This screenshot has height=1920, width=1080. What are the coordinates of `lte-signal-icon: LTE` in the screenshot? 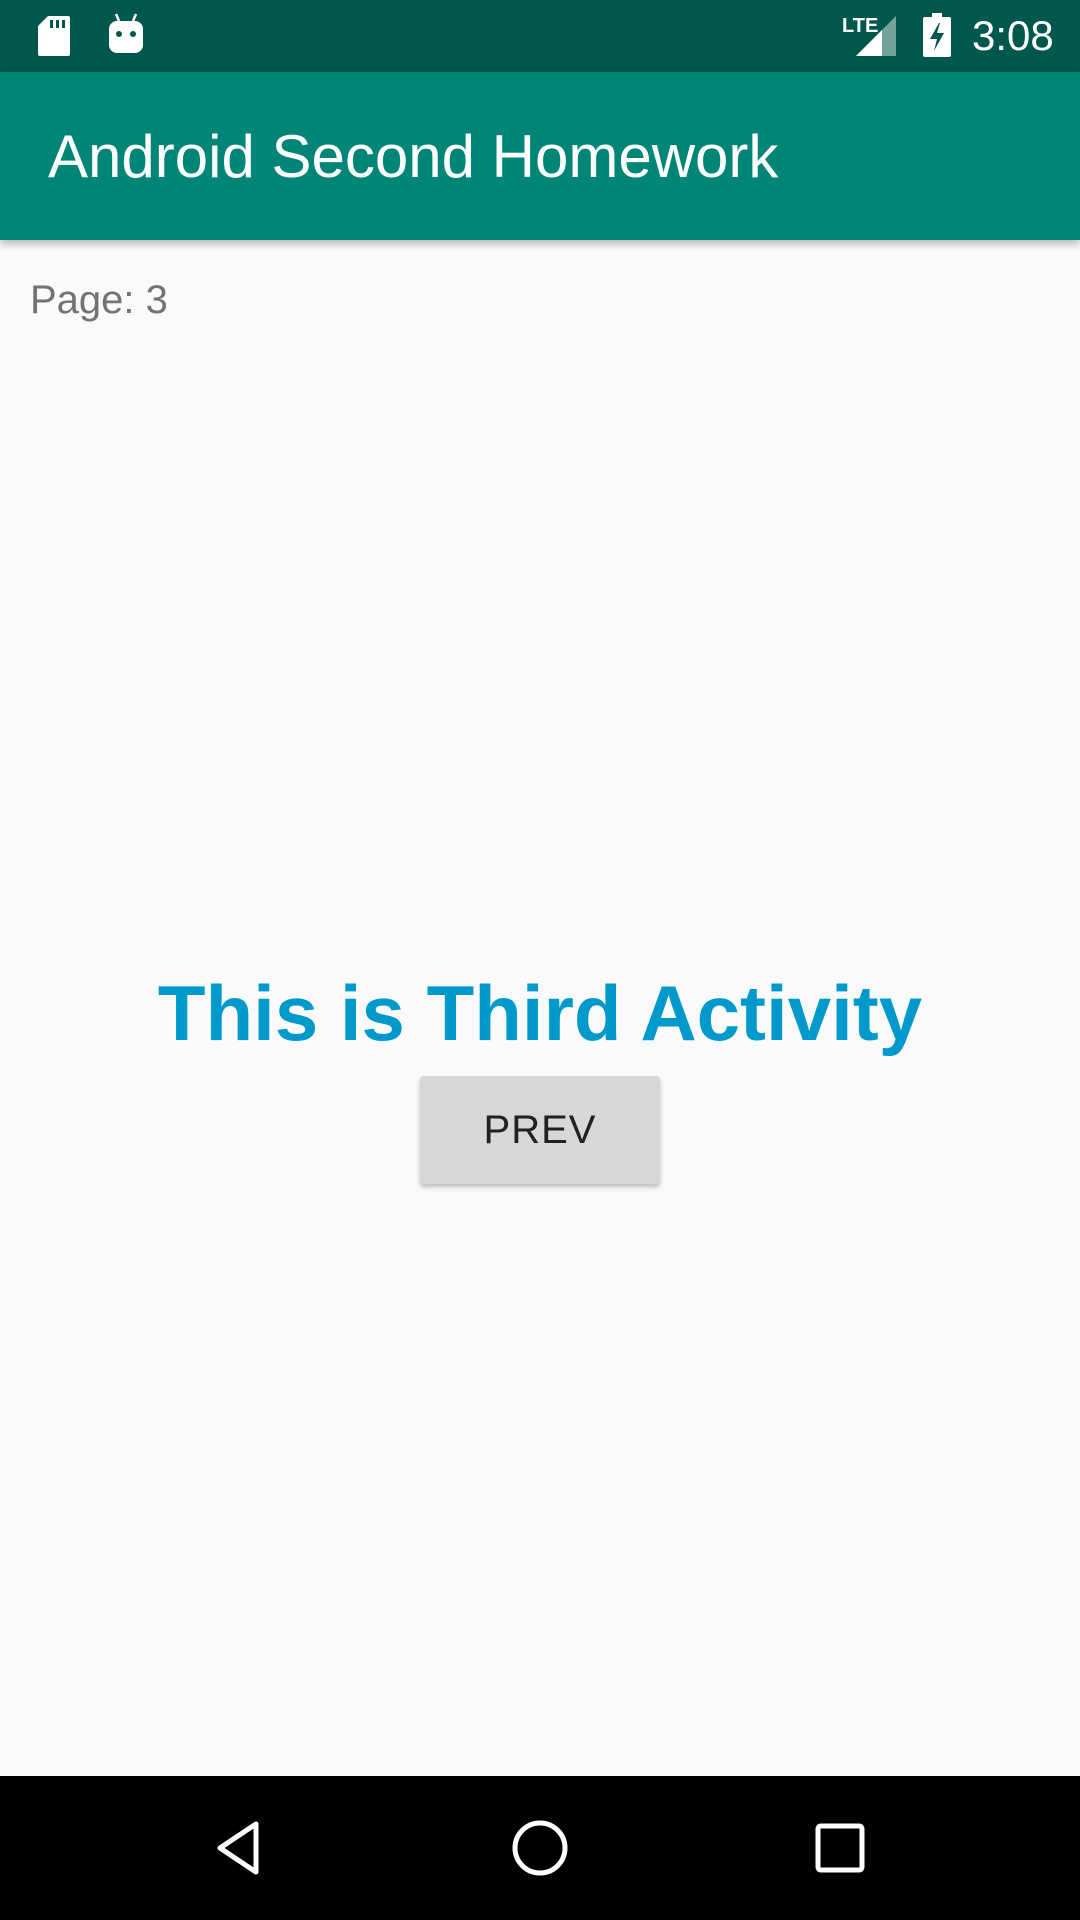 It's located at (869, 35).